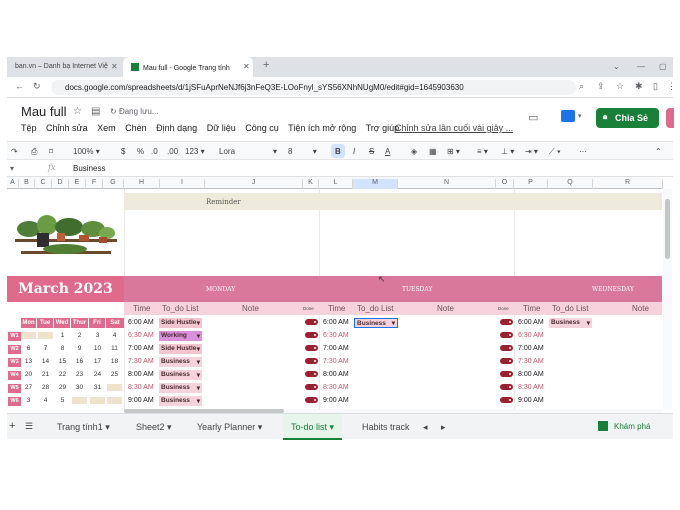  Describe the element at coordinates (670, 118) in the screenshot. I see `avatar` at that location.